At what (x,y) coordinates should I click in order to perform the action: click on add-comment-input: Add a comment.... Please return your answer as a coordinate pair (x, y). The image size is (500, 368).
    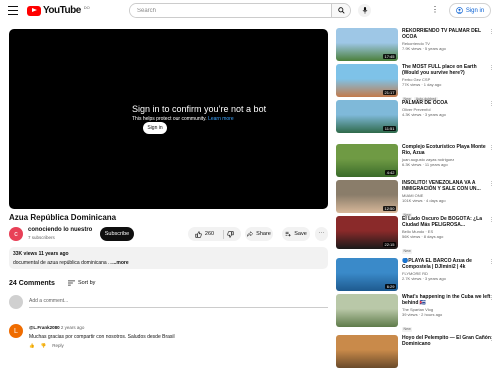
    Looking at the image, I should click on (178, 303).